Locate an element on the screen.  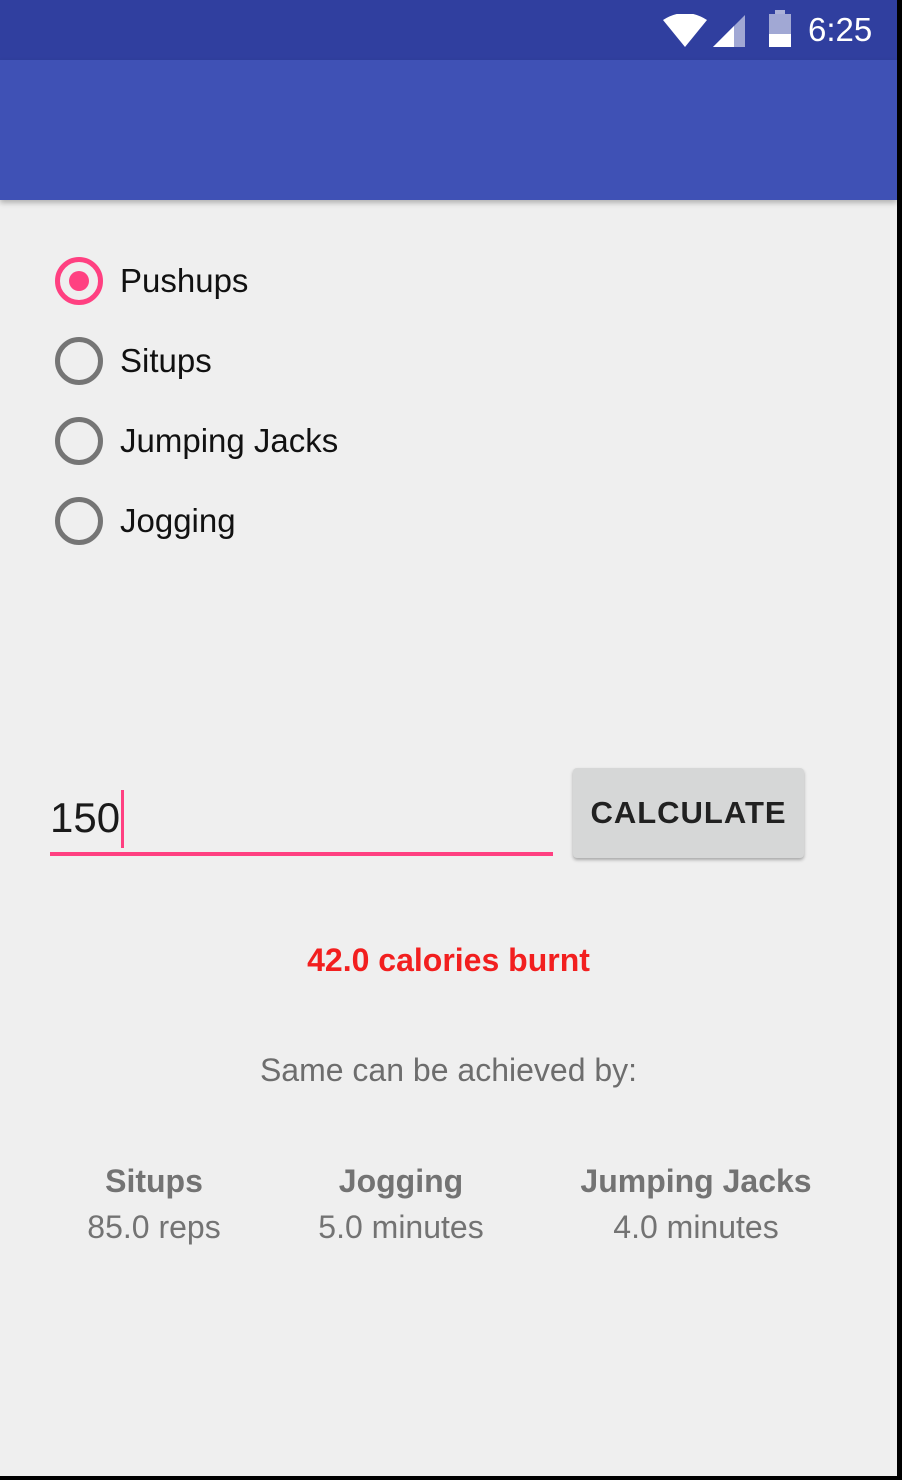
equivalent-name: Situps is located at coordinates (154, 1181).